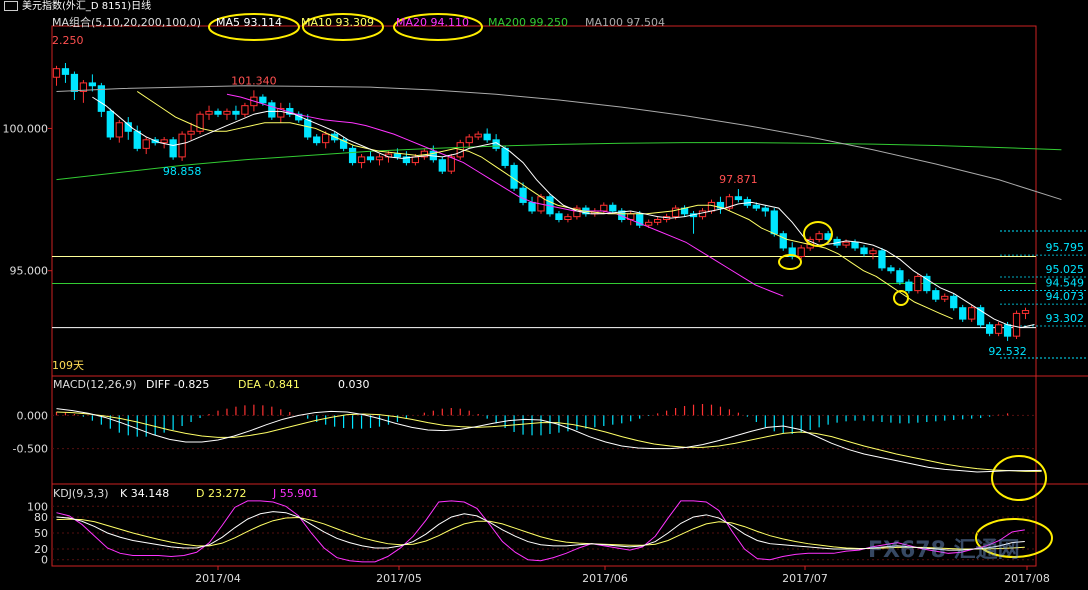 Image resolution: width=1088 pixels, height=590 pixels. What do you see at coordinates (44, 560) in the screenshot?
I see `kdj-tick-label: 0` at bounding box center [44, 560].